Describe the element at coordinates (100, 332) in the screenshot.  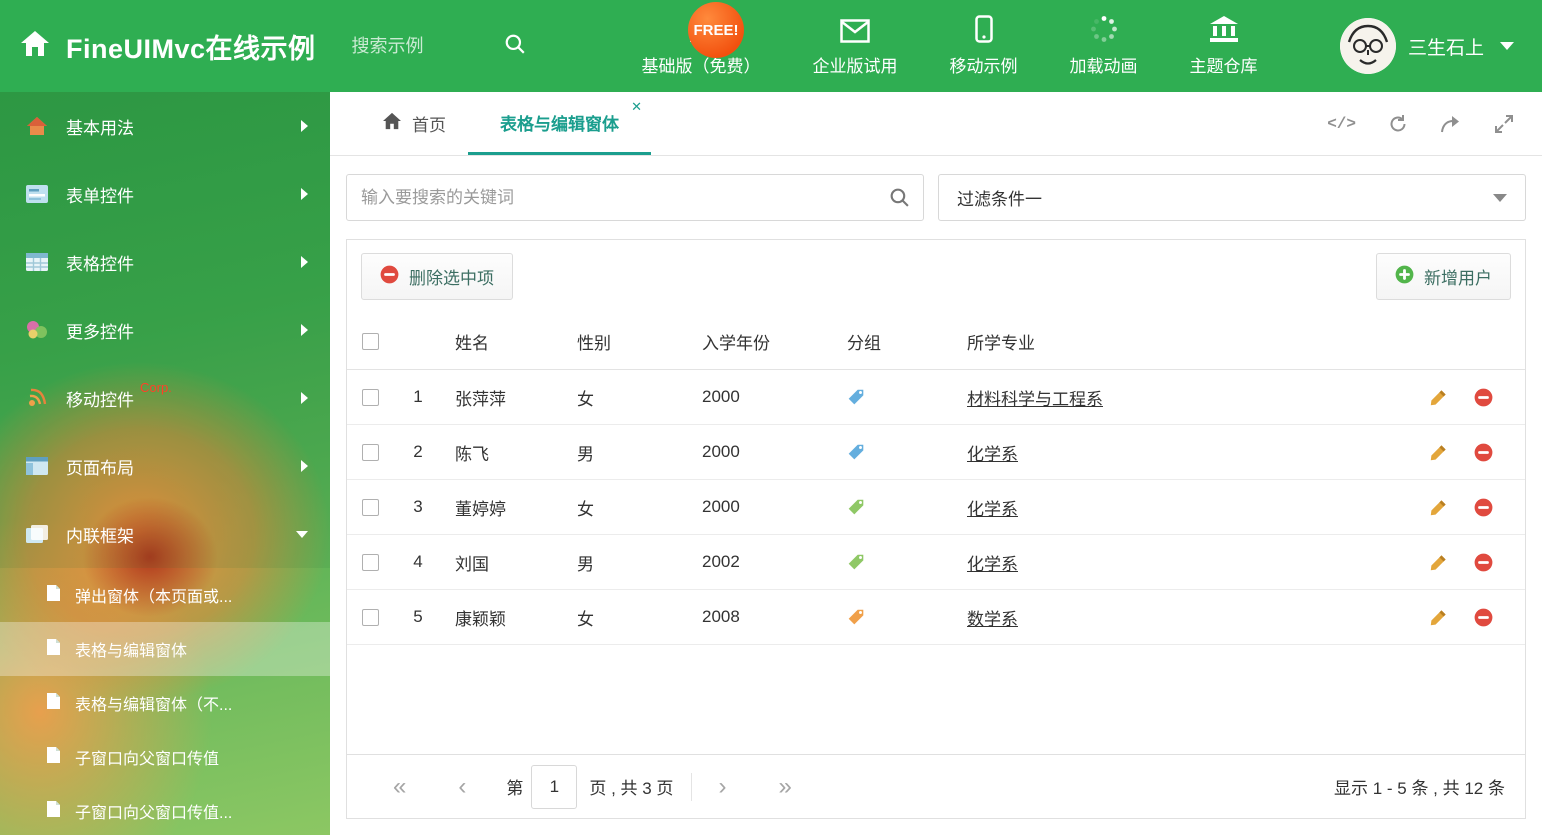
I see `sidebar-item-label: 更多控件` at that location.